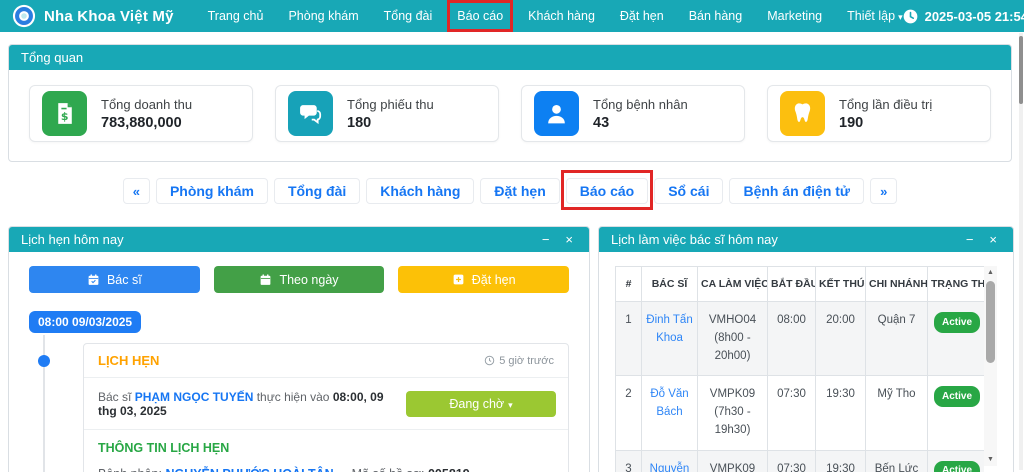  Describe the element at coordinates (694, 239) in the screenshot. I see `doctor-schedule-title: Lịch làm việc bác sĩ hôm nay` at that location.